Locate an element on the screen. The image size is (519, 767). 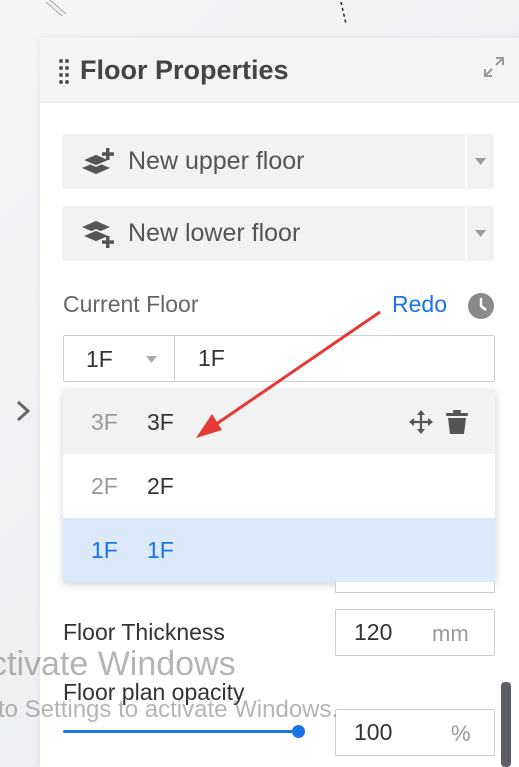
floor-option-short: 2F is located at coordinates (104, 486).